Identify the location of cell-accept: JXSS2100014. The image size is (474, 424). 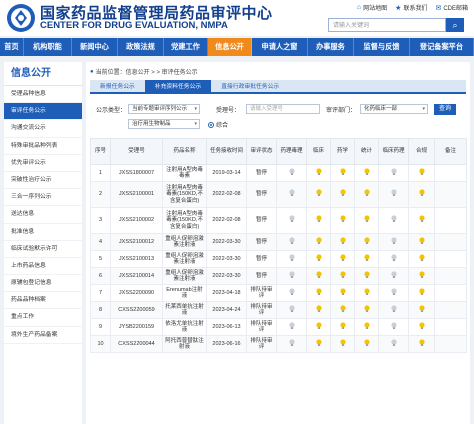
(136, 276).